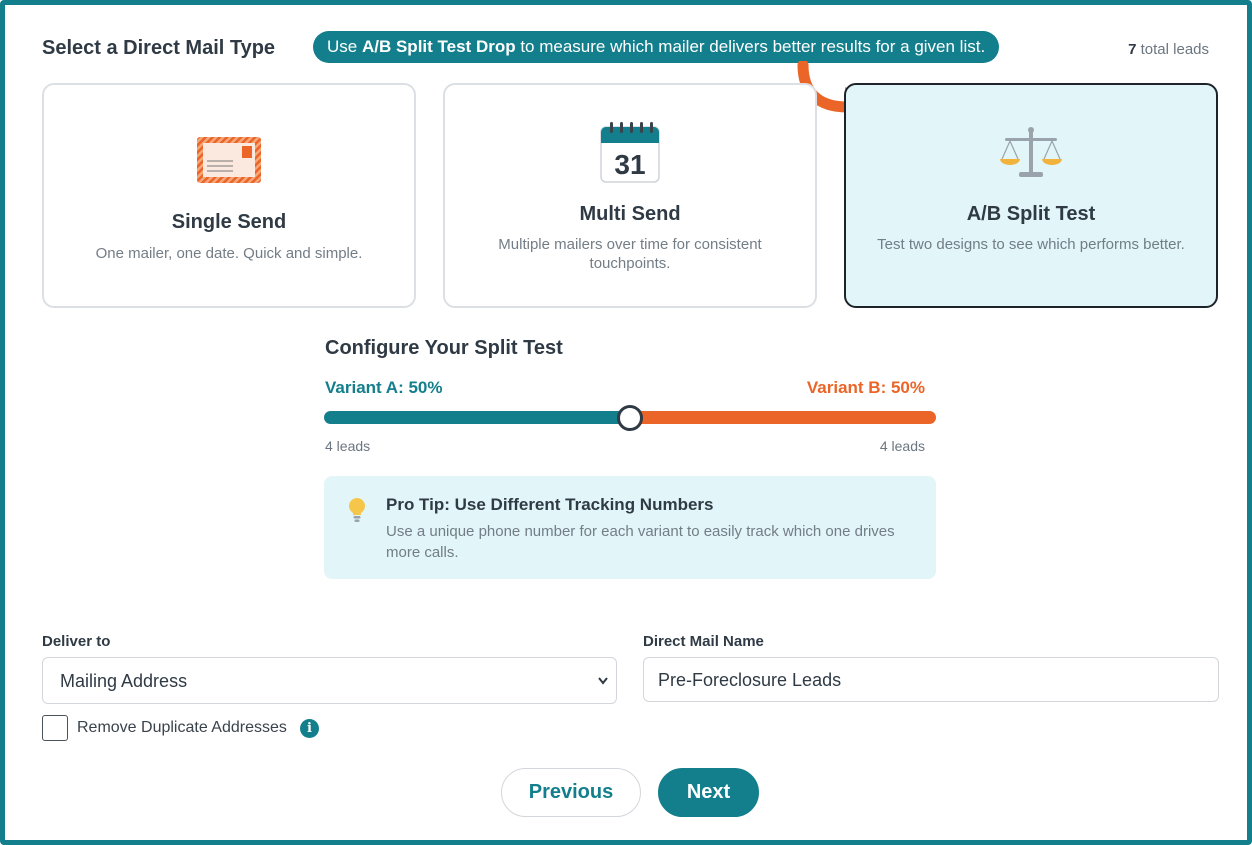 This screenshot has height=845, width=1252. I want to click on envelope-icon, so click(229, 160).